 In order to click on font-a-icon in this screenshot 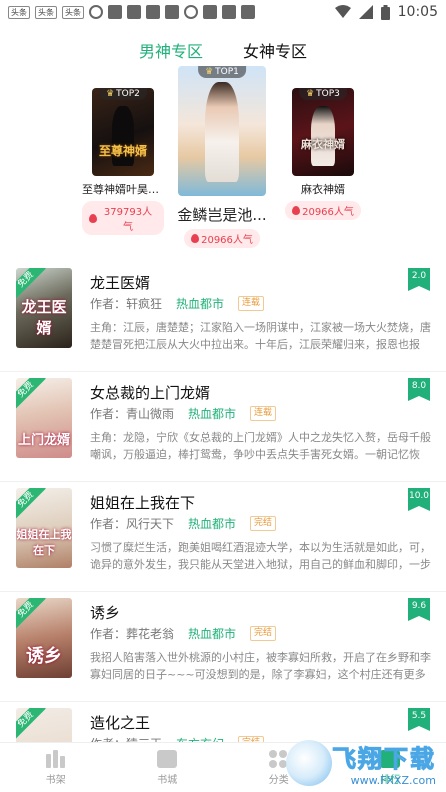, I will do `click(248, 12)`.